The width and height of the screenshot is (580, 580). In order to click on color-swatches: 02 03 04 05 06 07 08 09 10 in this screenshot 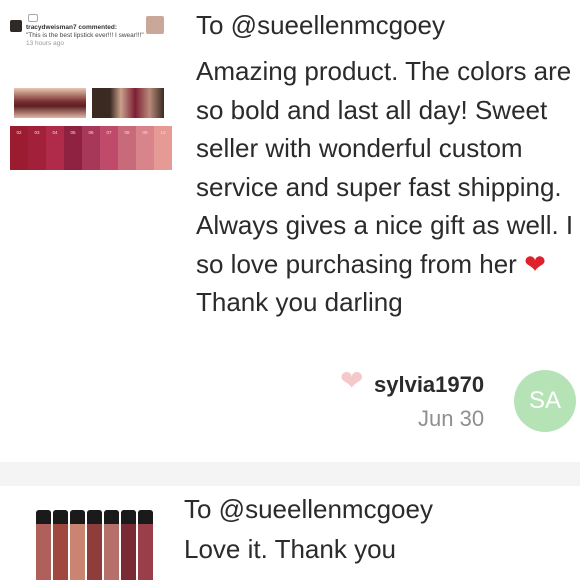, I will do `click(91, 148)`.